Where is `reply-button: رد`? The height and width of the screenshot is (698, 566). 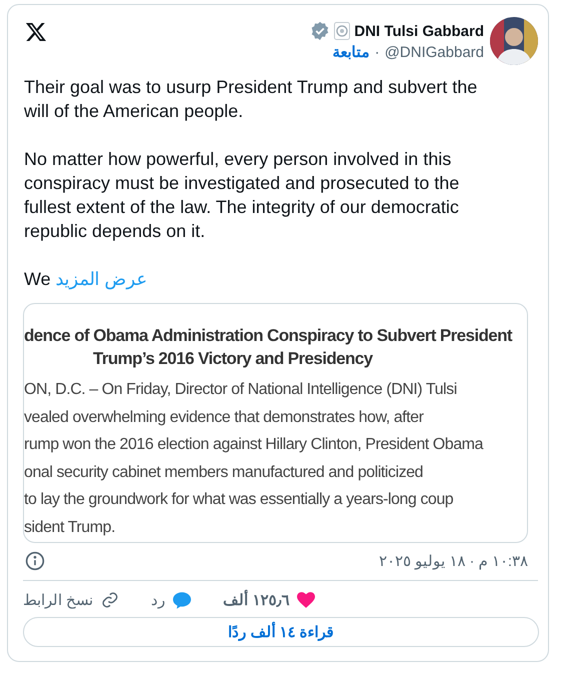 reply-button: رد is located at coordinates (171, 600).